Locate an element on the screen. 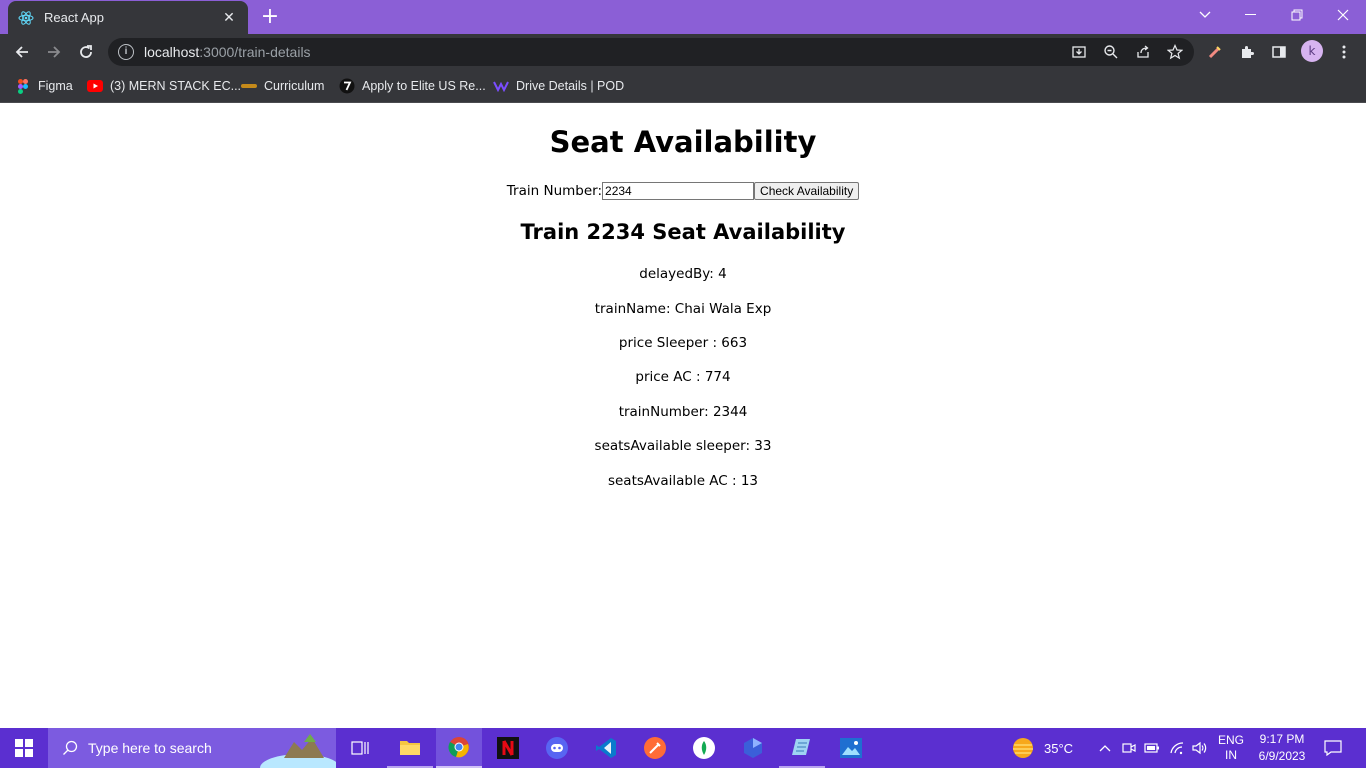 This screenshot has width=1366, height=771. netflix-icon is located at coordinates (508, 748).